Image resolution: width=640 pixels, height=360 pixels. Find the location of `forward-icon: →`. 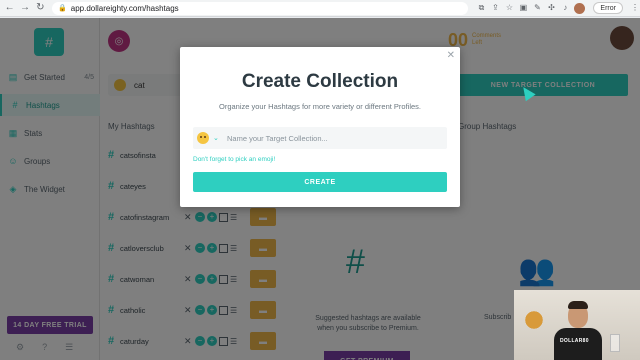

forward-icon: → is located at coordinates (24, 8).